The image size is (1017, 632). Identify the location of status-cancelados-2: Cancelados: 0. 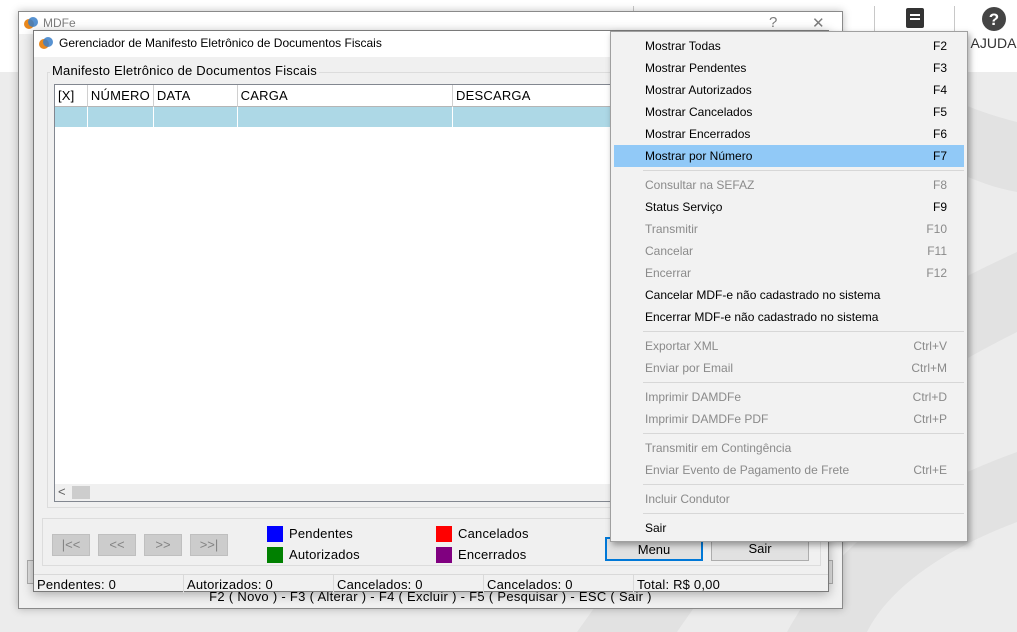
(559, 584).